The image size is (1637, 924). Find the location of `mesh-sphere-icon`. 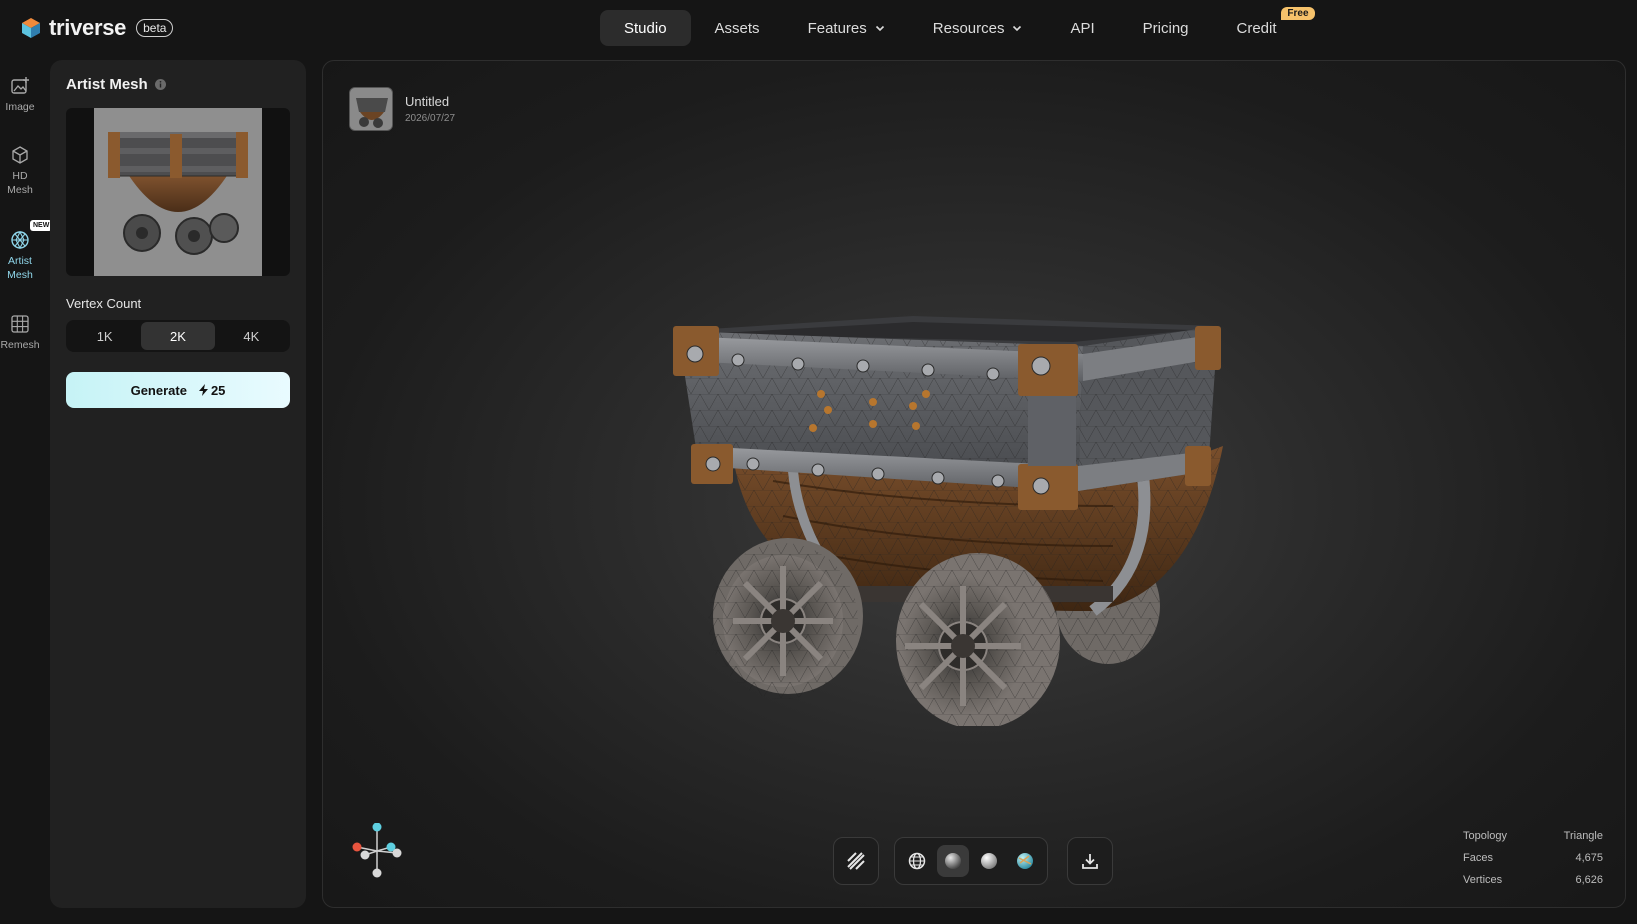

mesh-sphere-icon is located at coordinates (20, 240).